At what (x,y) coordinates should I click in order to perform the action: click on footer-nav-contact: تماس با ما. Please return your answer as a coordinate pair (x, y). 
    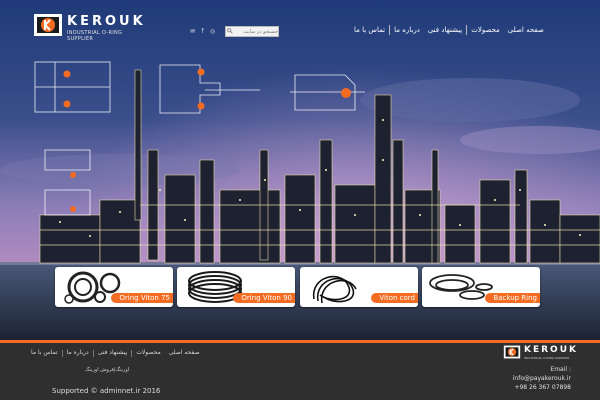
    Looking at the image, I should click on (44, 353).